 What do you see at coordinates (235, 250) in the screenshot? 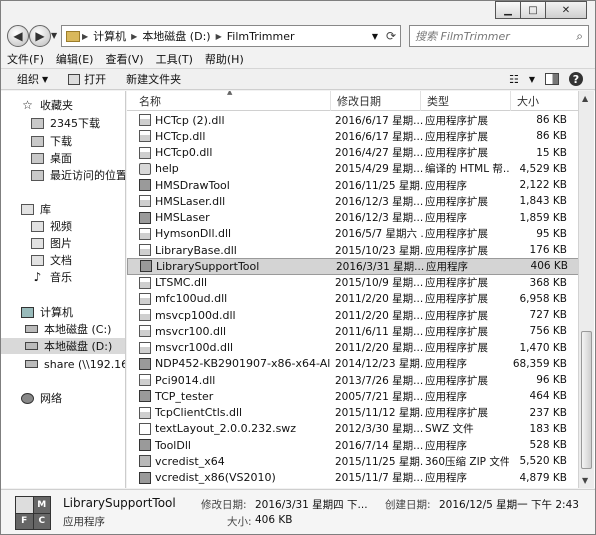
I see `file-name-cell: LibraryBase.dll` at bounding box center [235, 250].